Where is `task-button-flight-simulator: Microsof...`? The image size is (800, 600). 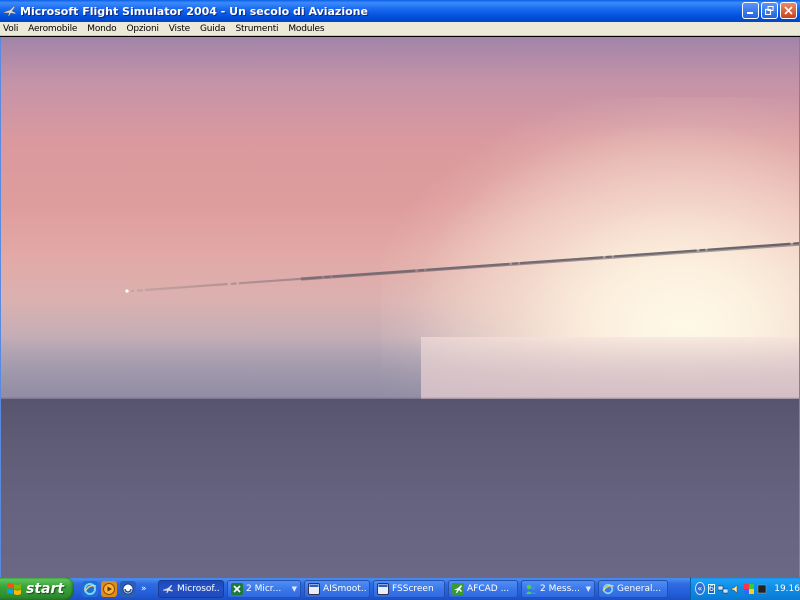
task-button-flight-simulator: Microsof... is located at coordinates (191, 588).